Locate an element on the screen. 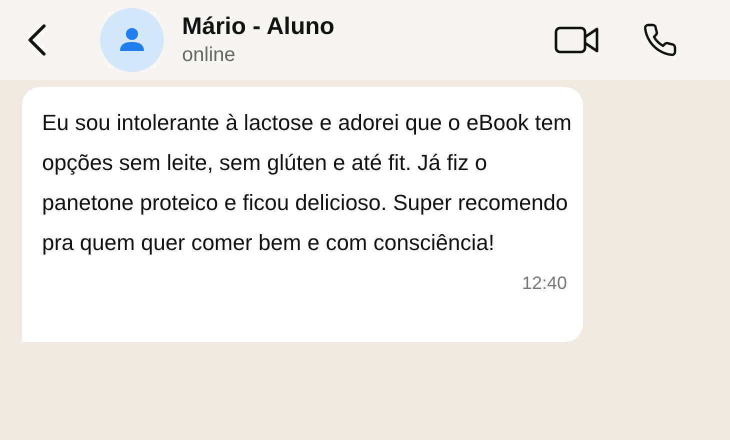 Image resolution: width=730 pixels, height=440 pixels. avatar-icon is located at coordinates (132, 40).